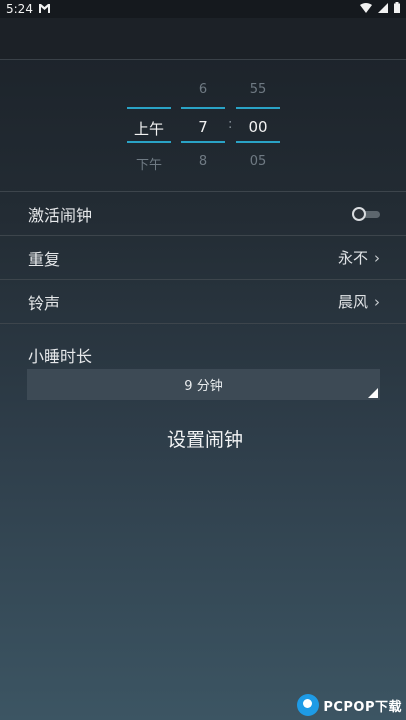  I want to click on ringtone-row: 铃声 晨风 ›, so click(203, 301).